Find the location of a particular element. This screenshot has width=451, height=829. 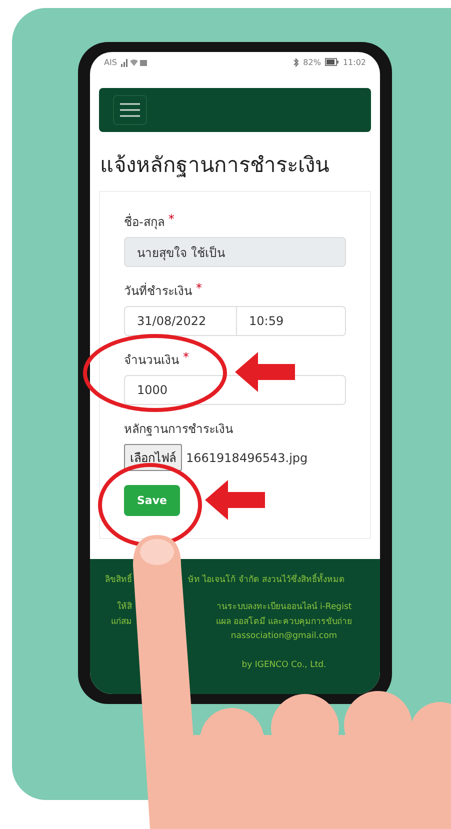

battery-icon is located at coordinates (331, 62).